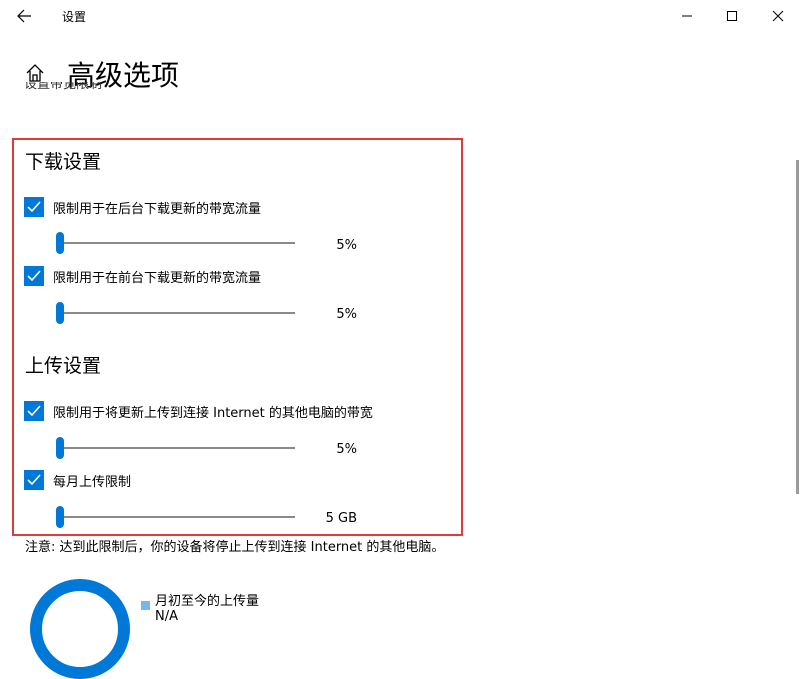  I want to click on legend-swatch, so click(145, 605).